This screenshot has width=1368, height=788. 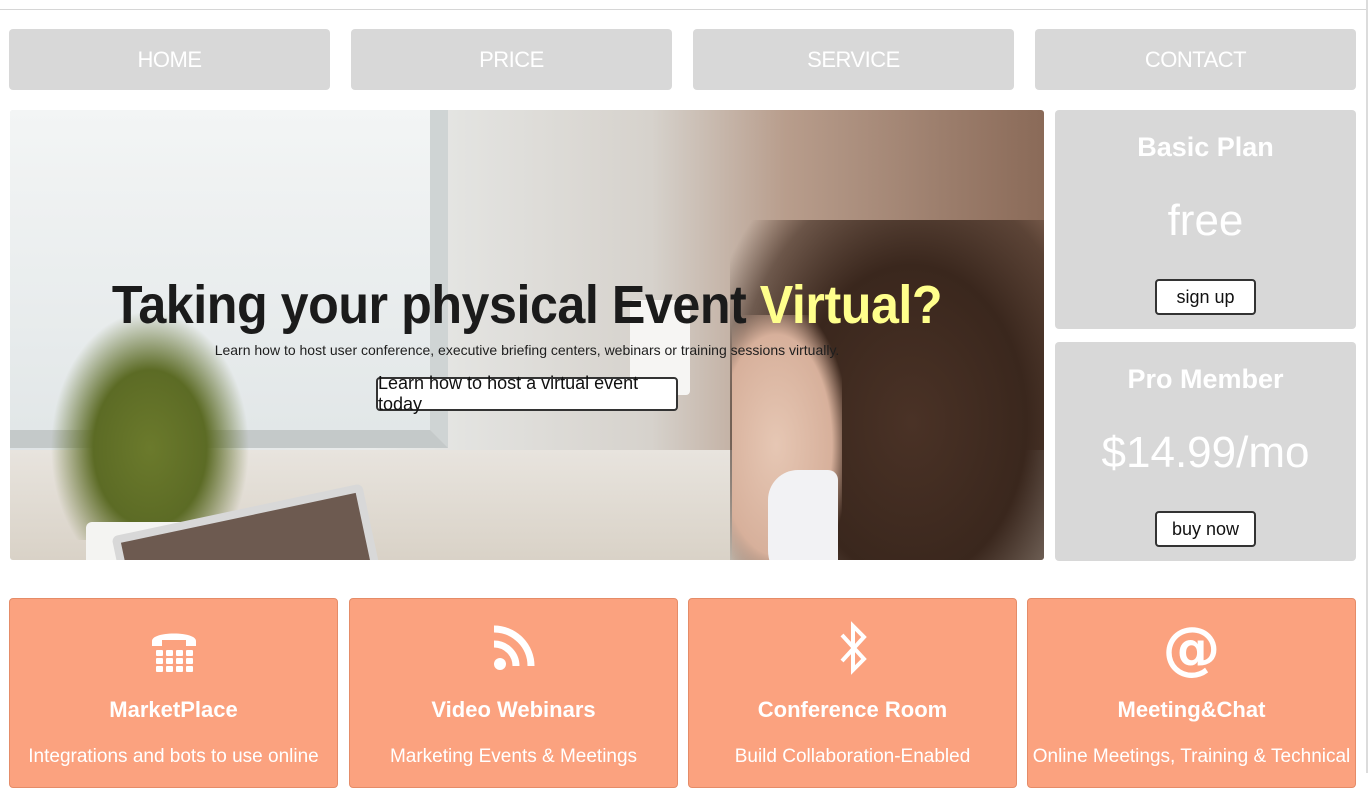 What do you see at coordinates (853, 59) in the screenshot?
I see `nav-service-button: SERVICE` at bounding box center [853, 59].